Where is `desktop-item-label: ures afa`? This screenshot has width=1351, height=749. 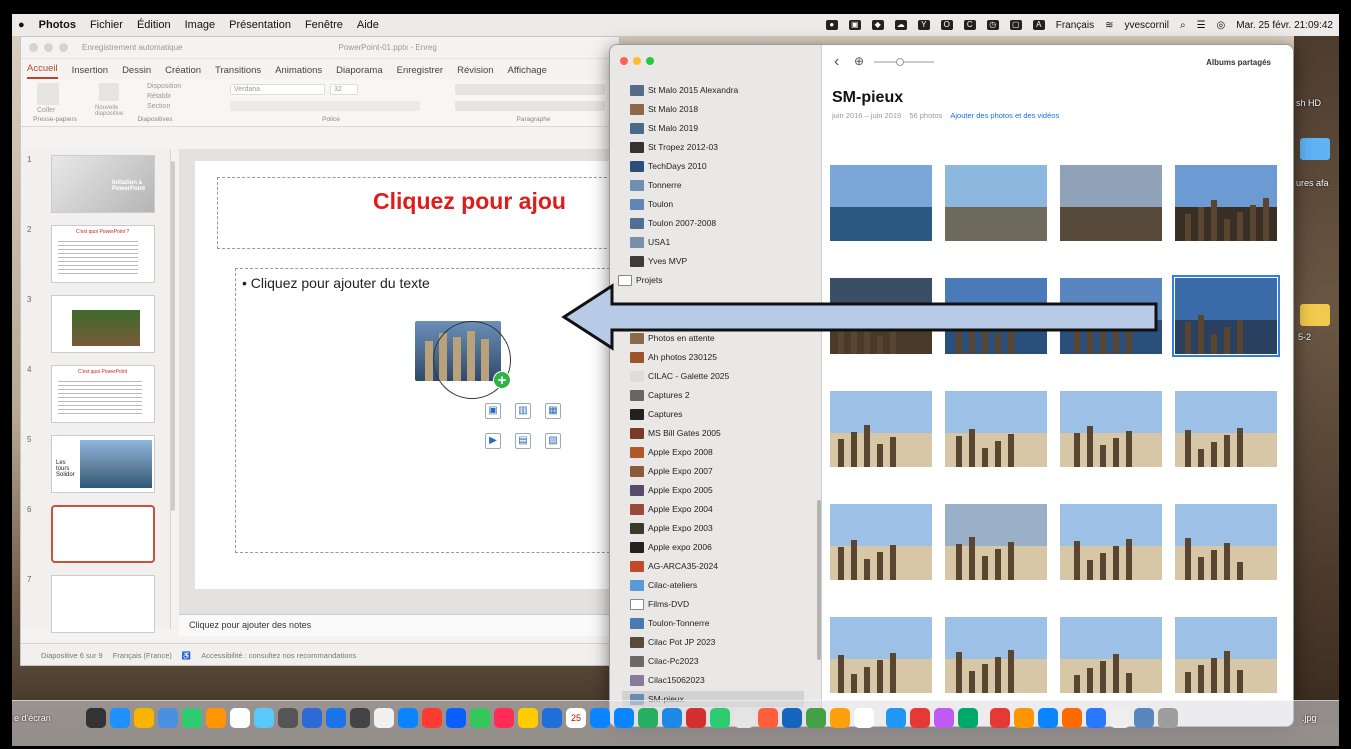
desktop-item-label: ures afa is located at coordinates (1312, 183).